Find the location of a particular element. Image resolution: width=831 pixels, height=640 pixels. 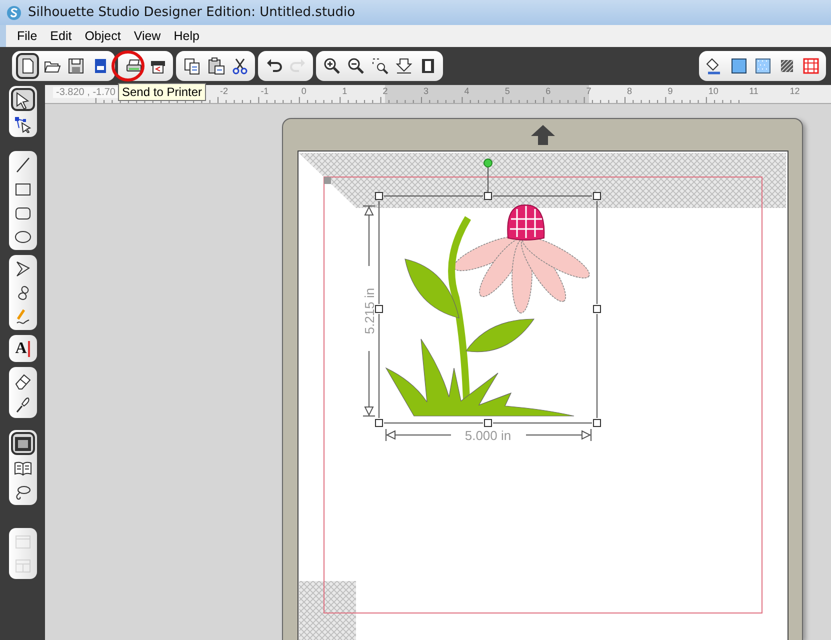

copy-icon is located at coordinates (191, 66).